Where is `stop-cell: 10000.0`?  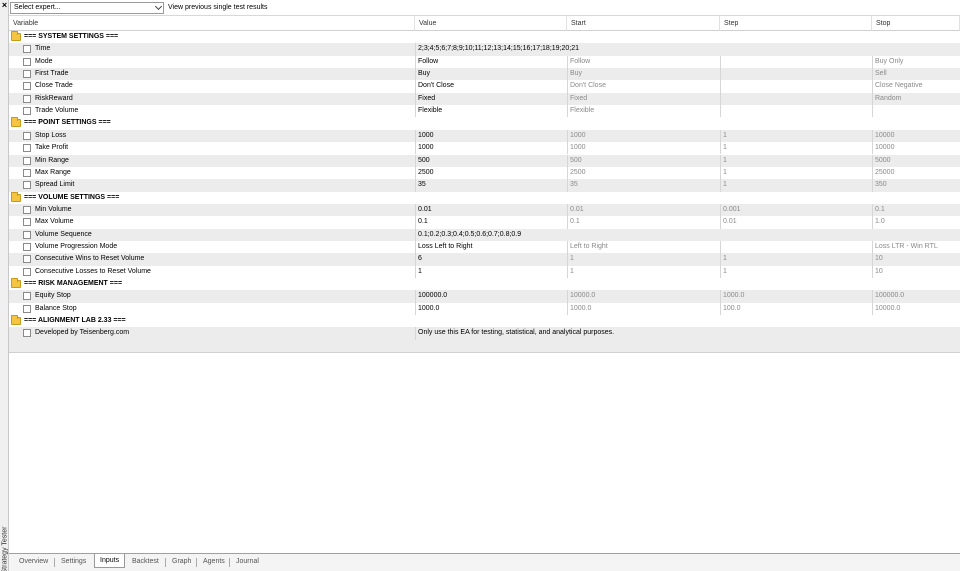
stop-cell: 10000.0 is located at coordinates (916, 309).